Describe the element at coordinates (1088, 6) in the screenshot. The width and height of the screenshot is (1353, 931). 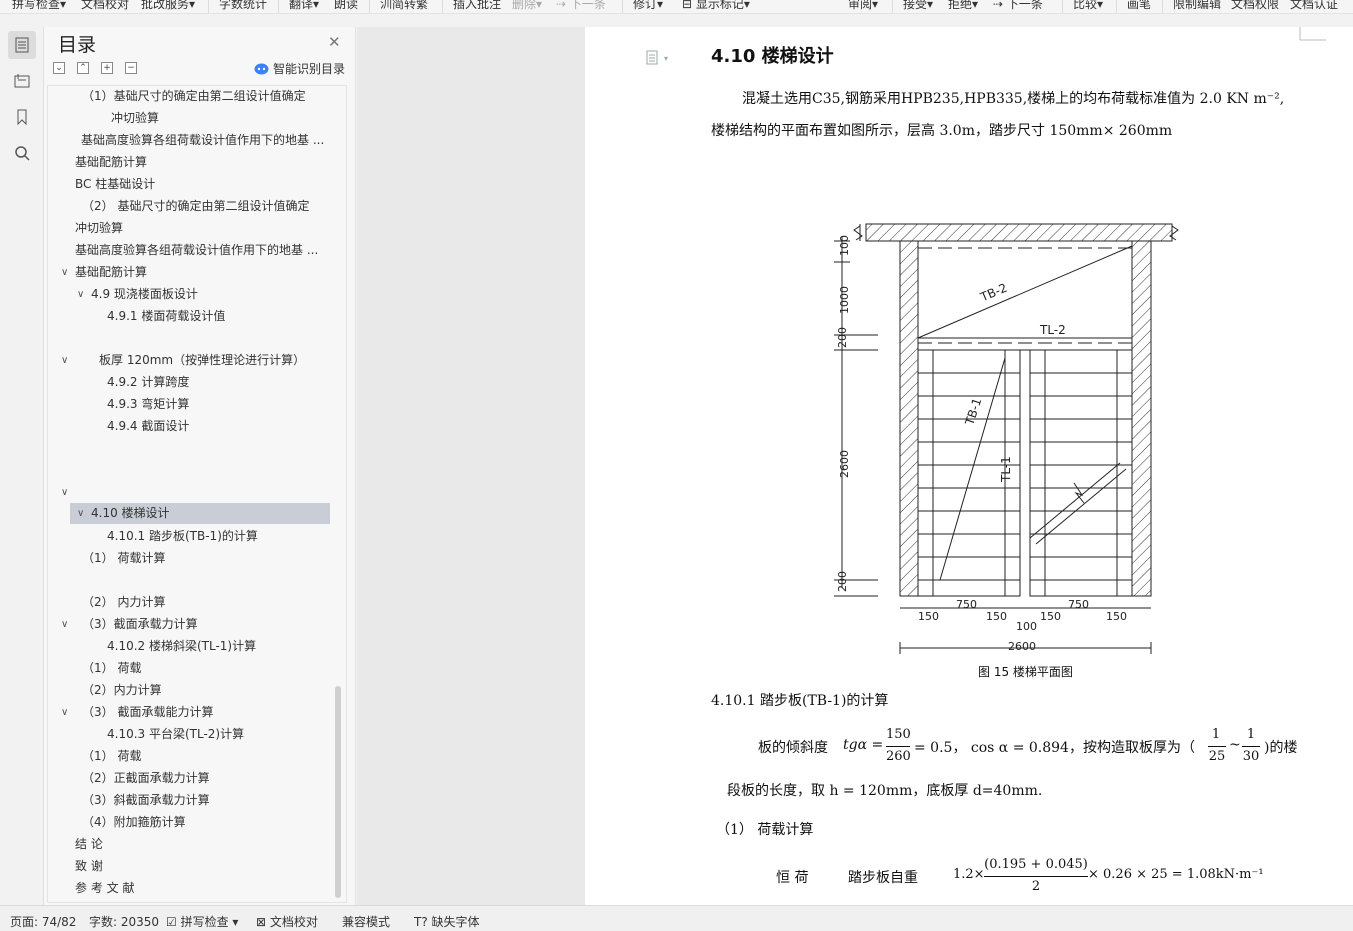
I see `compare-button: 比较▾` at that location.